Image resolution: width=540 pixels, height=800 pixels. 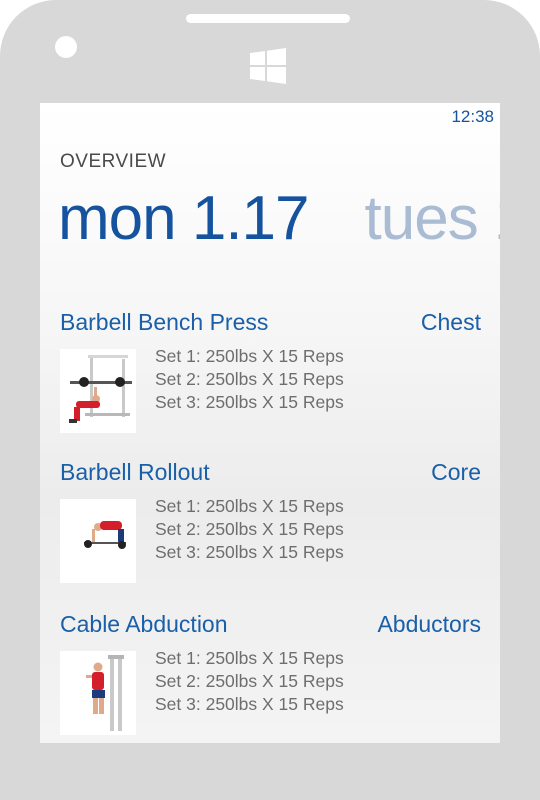 I want to click on exercise-muscle-group: Core, so click(x=456, y=472).